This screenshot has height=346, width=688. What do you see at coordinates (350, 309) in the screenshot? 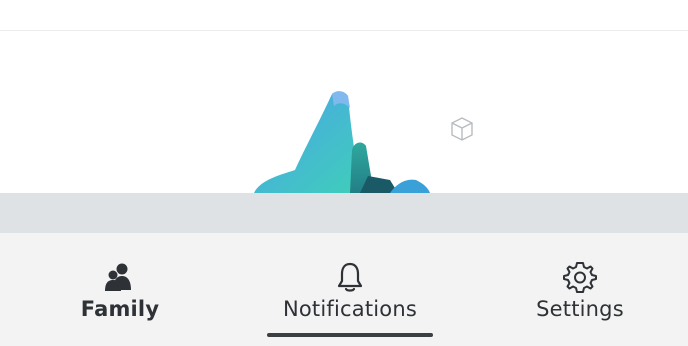
I see `nav-label-notifications: Notifications` at bounding box center [350, 309].